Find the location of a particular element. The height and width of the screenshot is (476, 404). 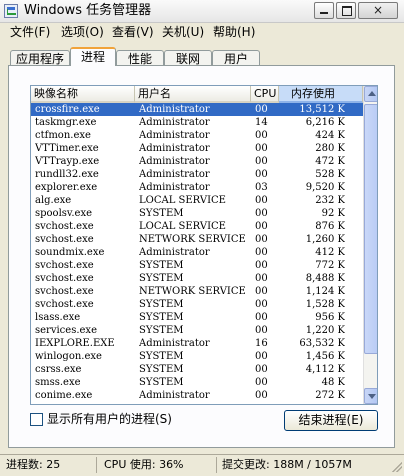

scroll-thumb is located at coordinates (370, 229).